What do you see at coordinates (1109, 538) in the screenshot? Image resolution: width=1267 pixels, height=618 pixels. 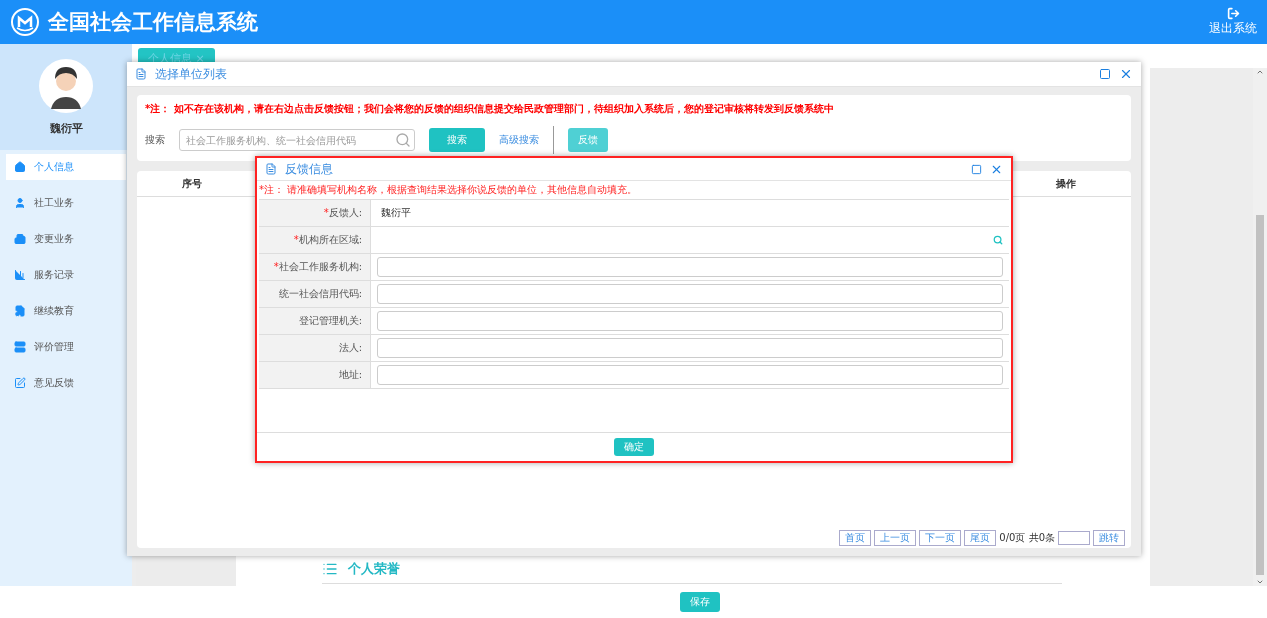 I see `jump-button: 跳转` at bounding box center [1109, 538].